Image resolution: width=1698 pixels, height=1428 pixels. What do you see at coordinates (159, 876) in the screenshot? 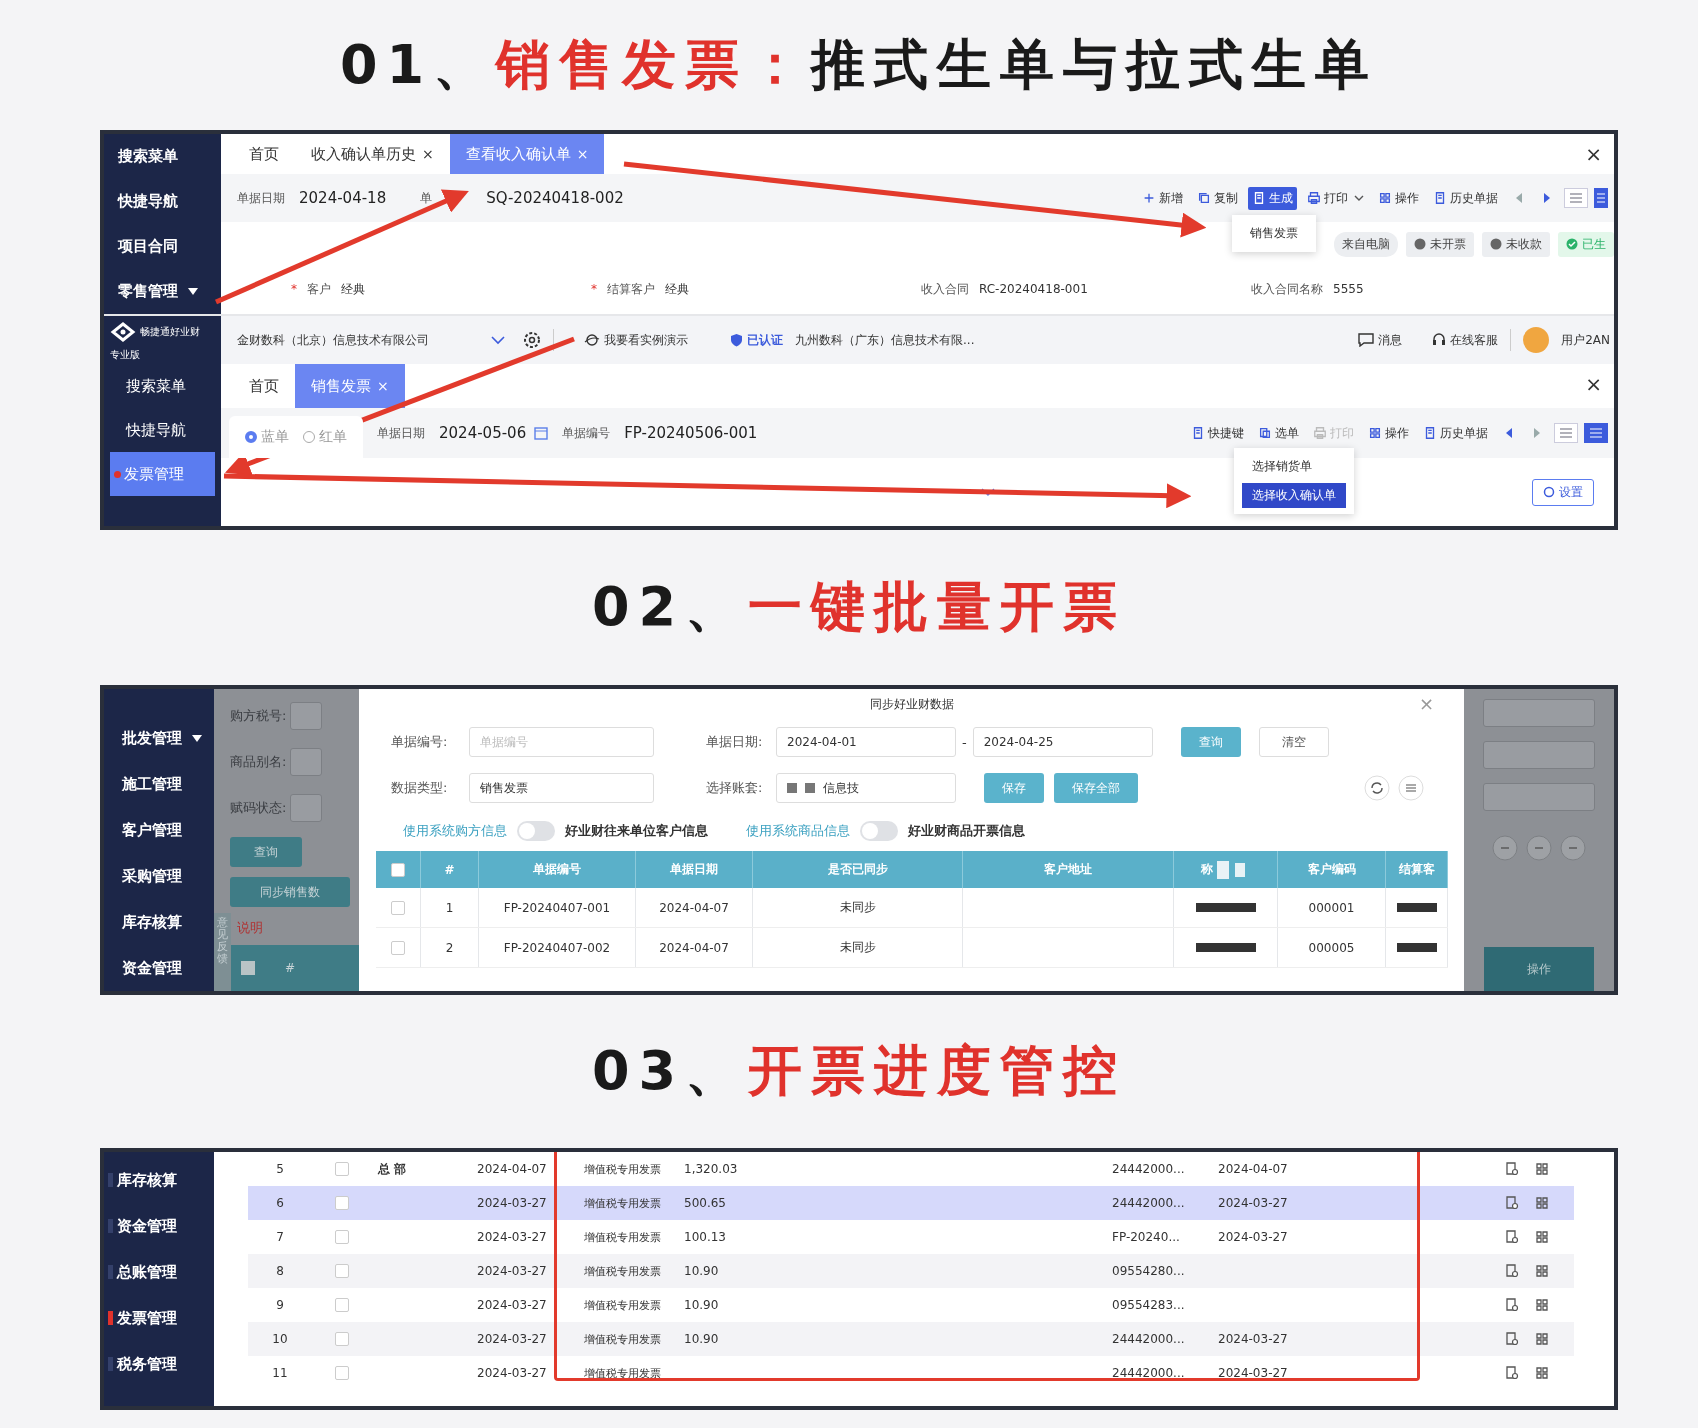
I see `sidebar-item: 采购管理` at bounding box center [159, 876].